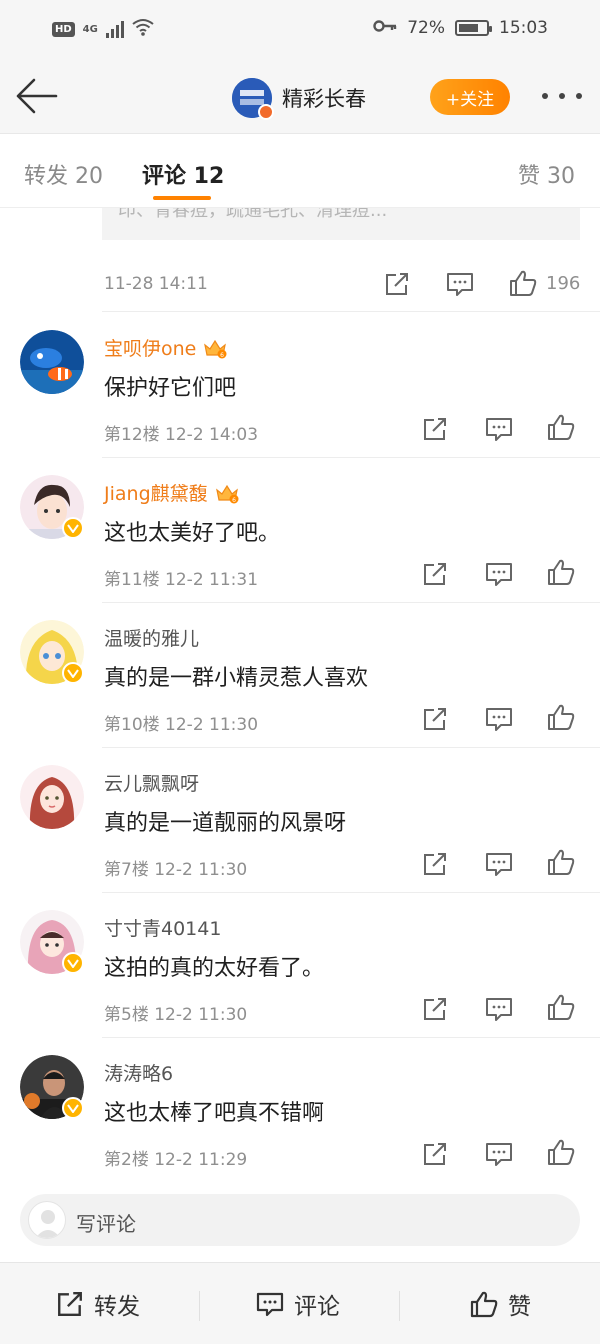 The height and width of the screenshot is (1344, 600). Describe the element at coordinates (470, 97) in the screenshot. I see `follow-button: +关注` at that location.